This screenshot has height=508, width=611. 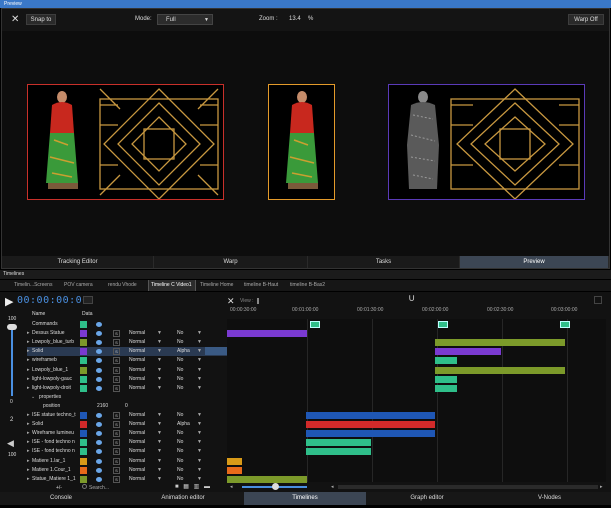 What do you see at coordinates (9, 301) in the screenshot?
I see `play-icon: ▶` at bounding box center [9, 301].